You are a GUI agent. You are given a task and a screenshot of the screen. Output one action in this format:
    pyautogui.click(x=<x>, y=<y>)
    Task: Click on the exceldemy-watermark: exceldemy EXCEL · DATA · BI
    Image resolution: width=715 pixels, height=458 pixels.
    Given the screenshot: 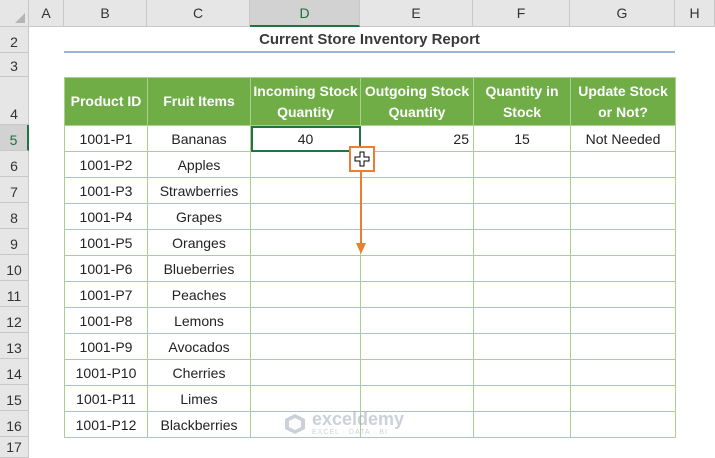 What is the action you would take?
    pyautogui.click(x=344, y=423)
    